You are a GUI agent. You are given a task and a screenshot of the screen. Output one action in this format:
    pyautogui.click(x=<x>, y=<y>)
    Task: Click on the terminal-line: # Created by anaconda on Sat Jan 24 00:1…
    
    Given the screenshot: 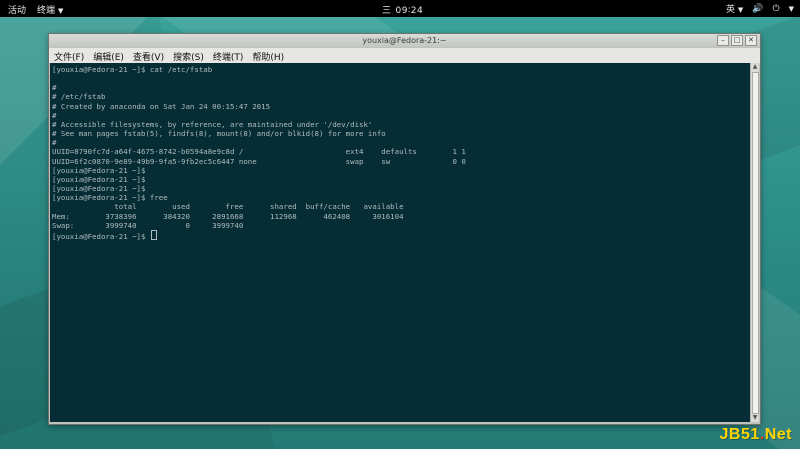 What is the action you would take?
    pyautogui.click(x=161, y=106)
    